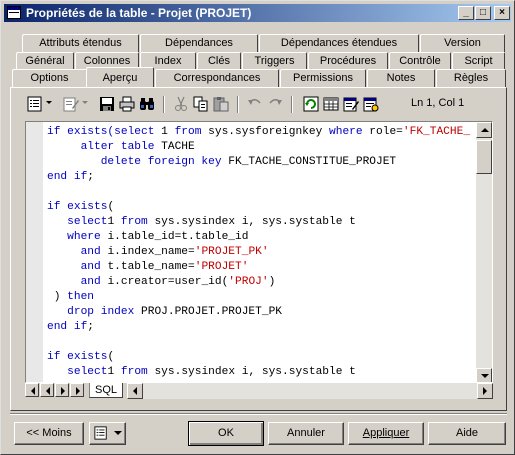  I want to click on scroll-right-button, so click(485, 391).